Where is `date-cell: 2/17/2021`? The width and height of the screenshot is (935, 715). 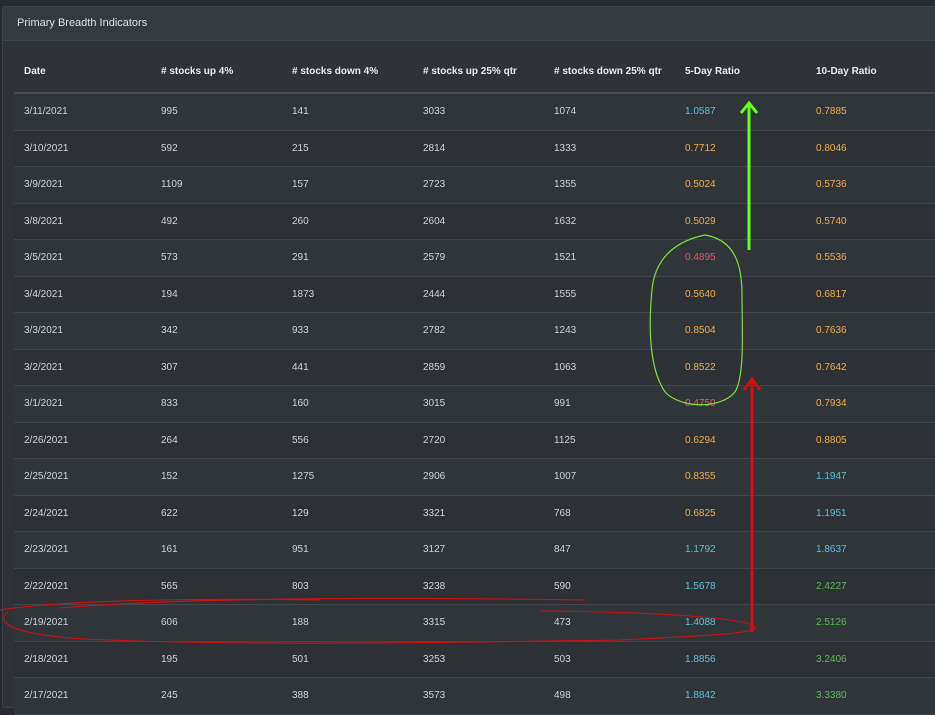 date-cell: 2/17/2021 is located at coordinates (82, 696).